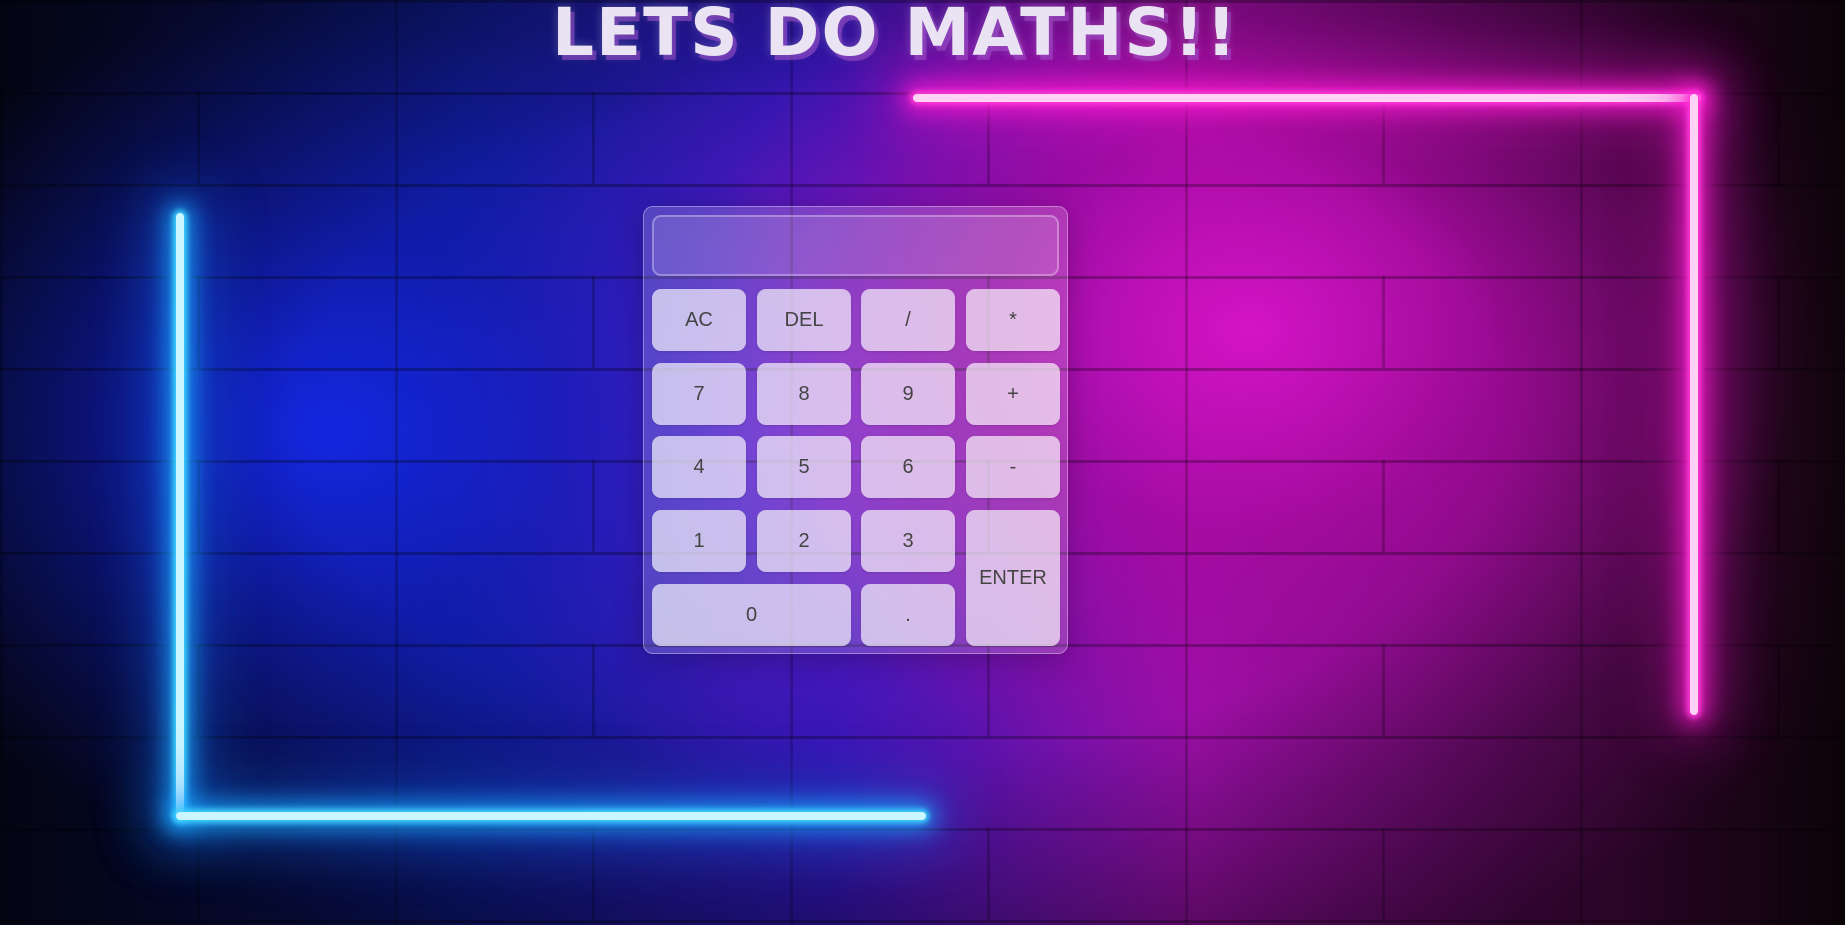 The image size is (1845, 925). Describe the element at coordinates (1013, 394) in the screenshot. I see `plus-button: +` at that location.